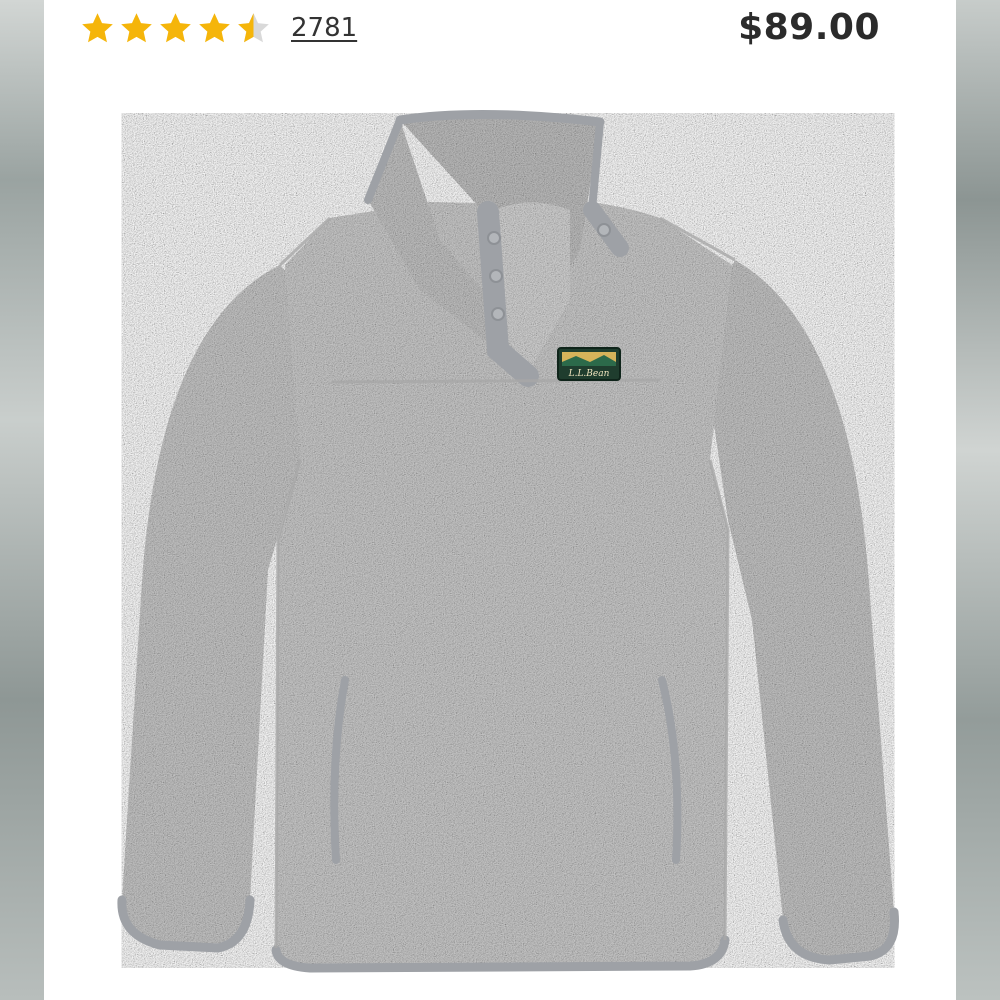 Image resolution: width=1000 pixels, height=1000 pixels. I want to click on star-rating, so click(175, 28).